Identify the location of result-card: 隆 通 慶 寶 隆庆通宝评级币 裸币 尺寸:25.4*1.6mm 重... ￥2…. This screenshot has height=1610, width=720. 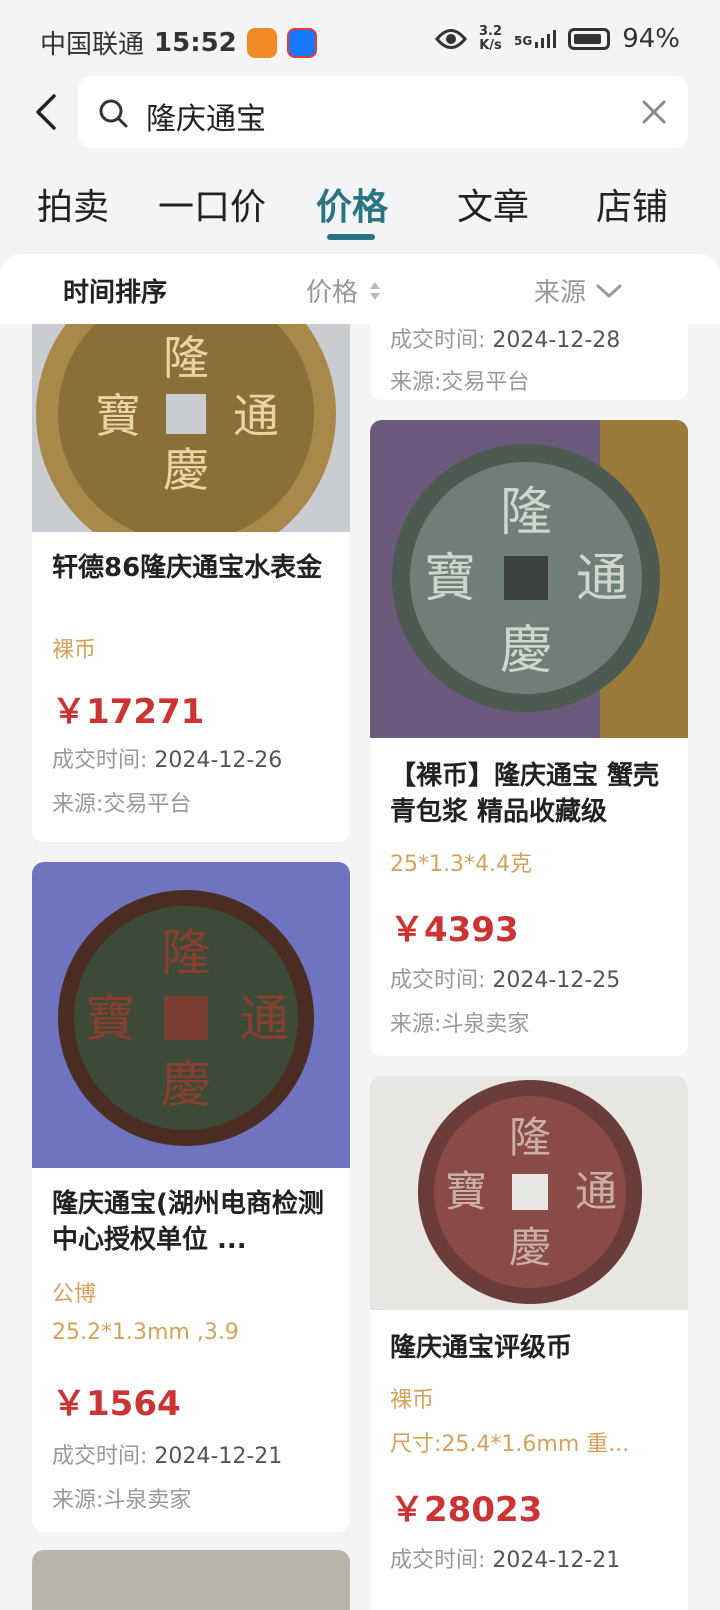
(529, 1343).